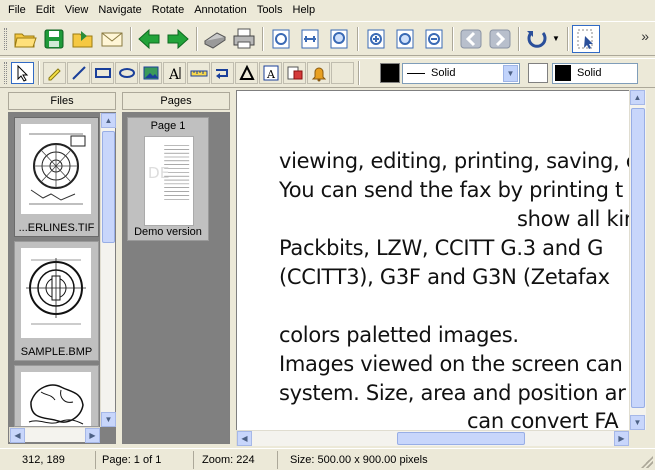 This screenshot has height=470, width=655. Describe the element at coordinates (471, 39) in the screenshot. I see `prev-page-button` at that location.